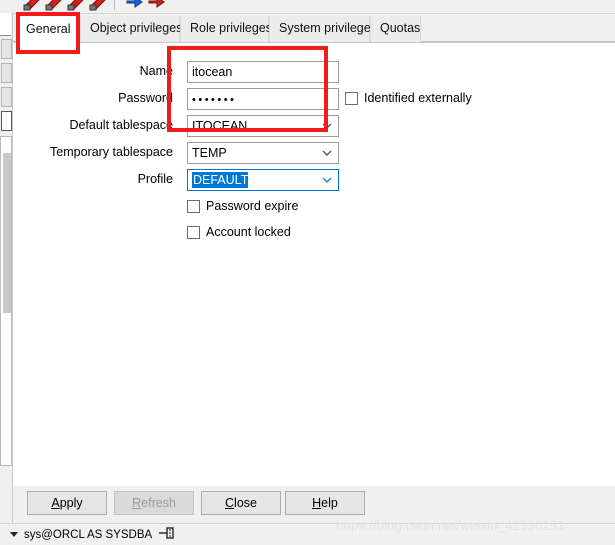 The height and width of the screenshot is (545, 615). Describe the element at coordinates (54, 6) in the screenshot. I see `rollback-red-icon` at that location.